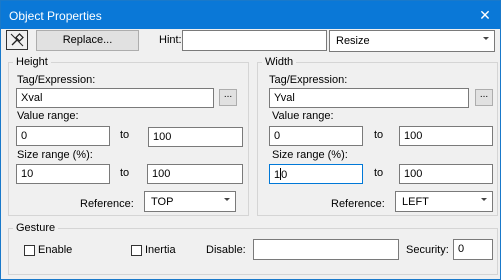 This screenshot has width=501, height=280. Describe the element at coordinates (160, 250) in the screenshot. I see `inertia-label: Inertia` at that location.